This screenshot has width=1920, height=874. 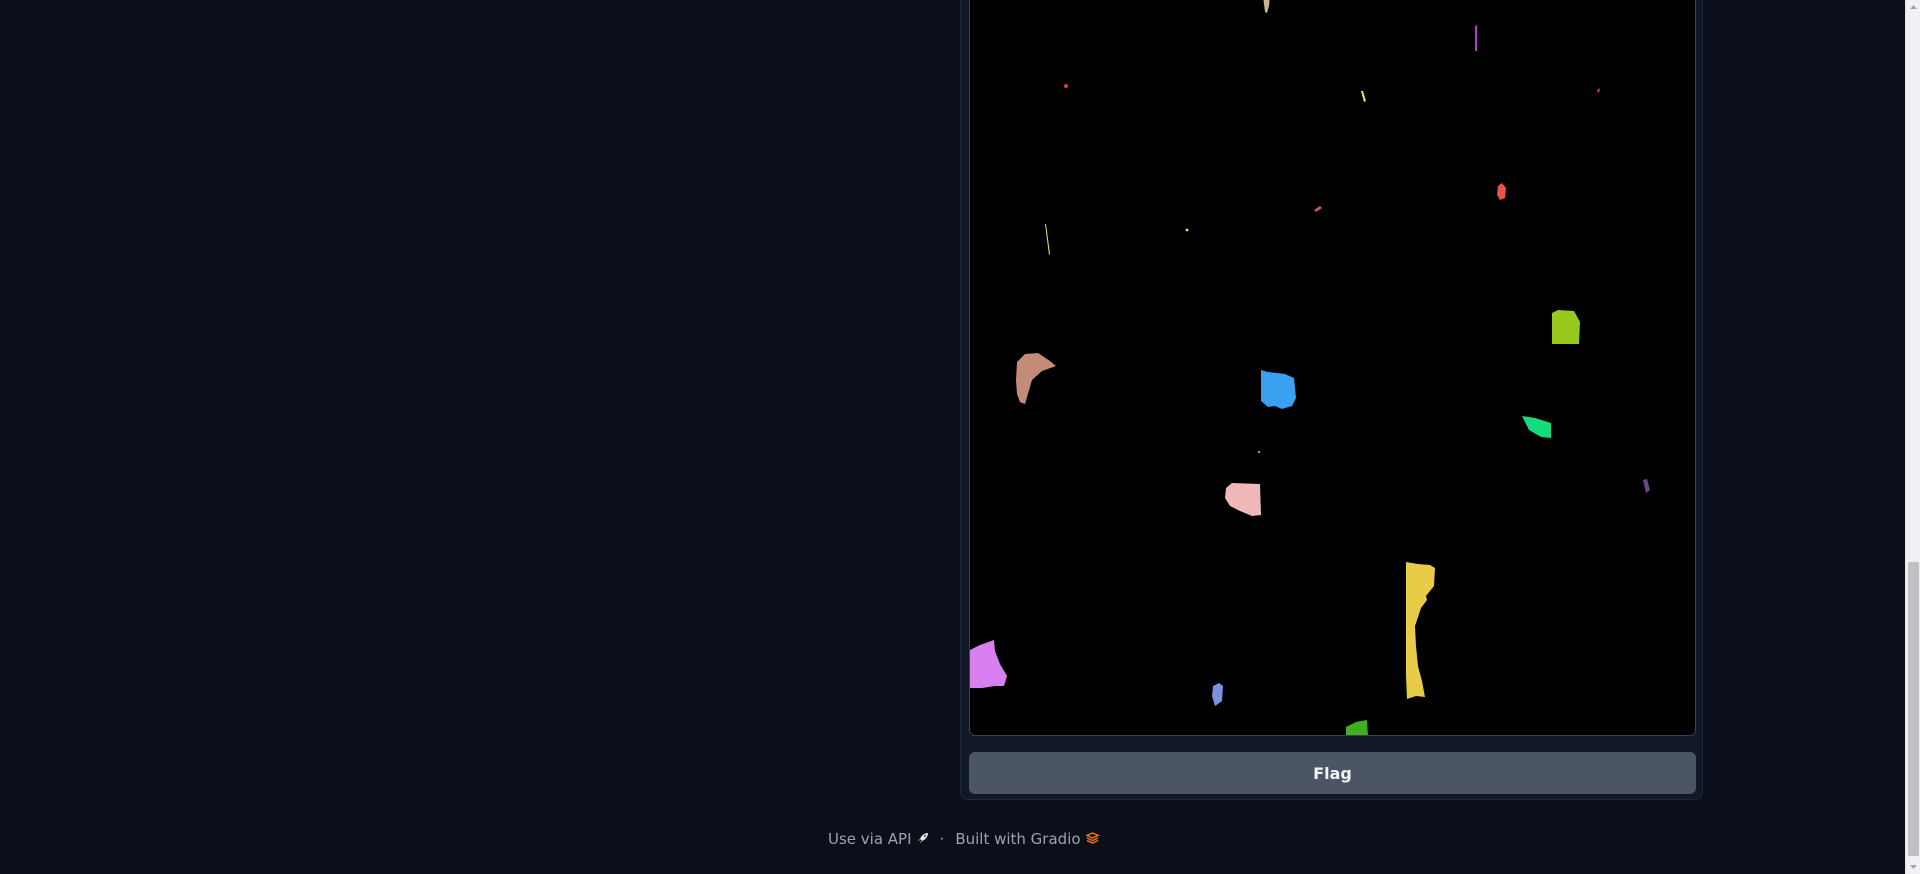 I want to click on scrollbar-thumb, so click(x=1913, y=709).